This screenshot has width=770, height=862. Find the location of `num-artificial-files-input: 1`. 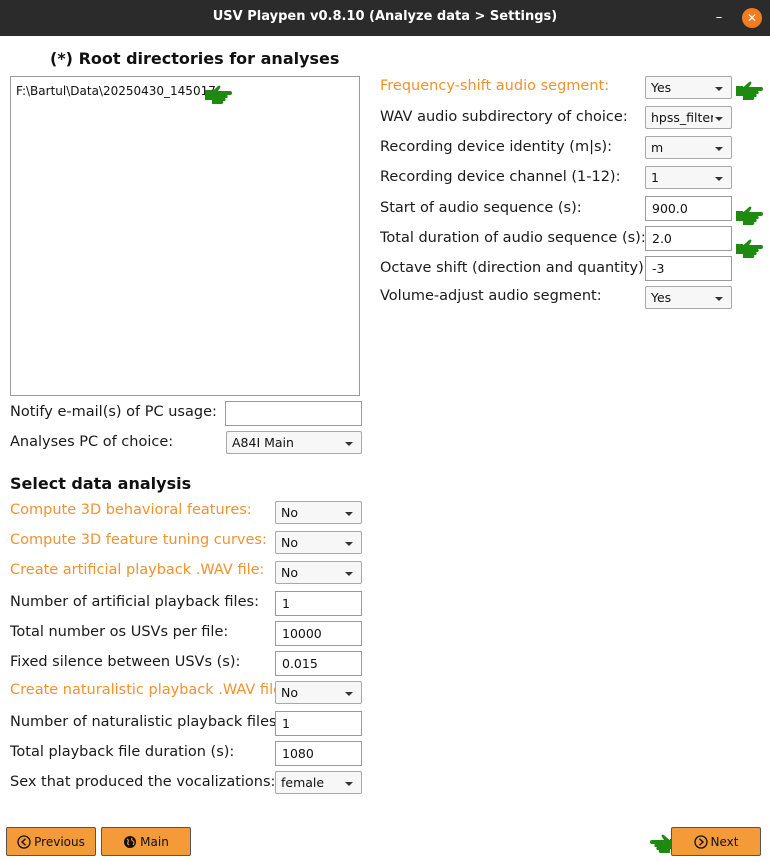

num-artificial-files-input: 1 is located at coordinates (318, 603).